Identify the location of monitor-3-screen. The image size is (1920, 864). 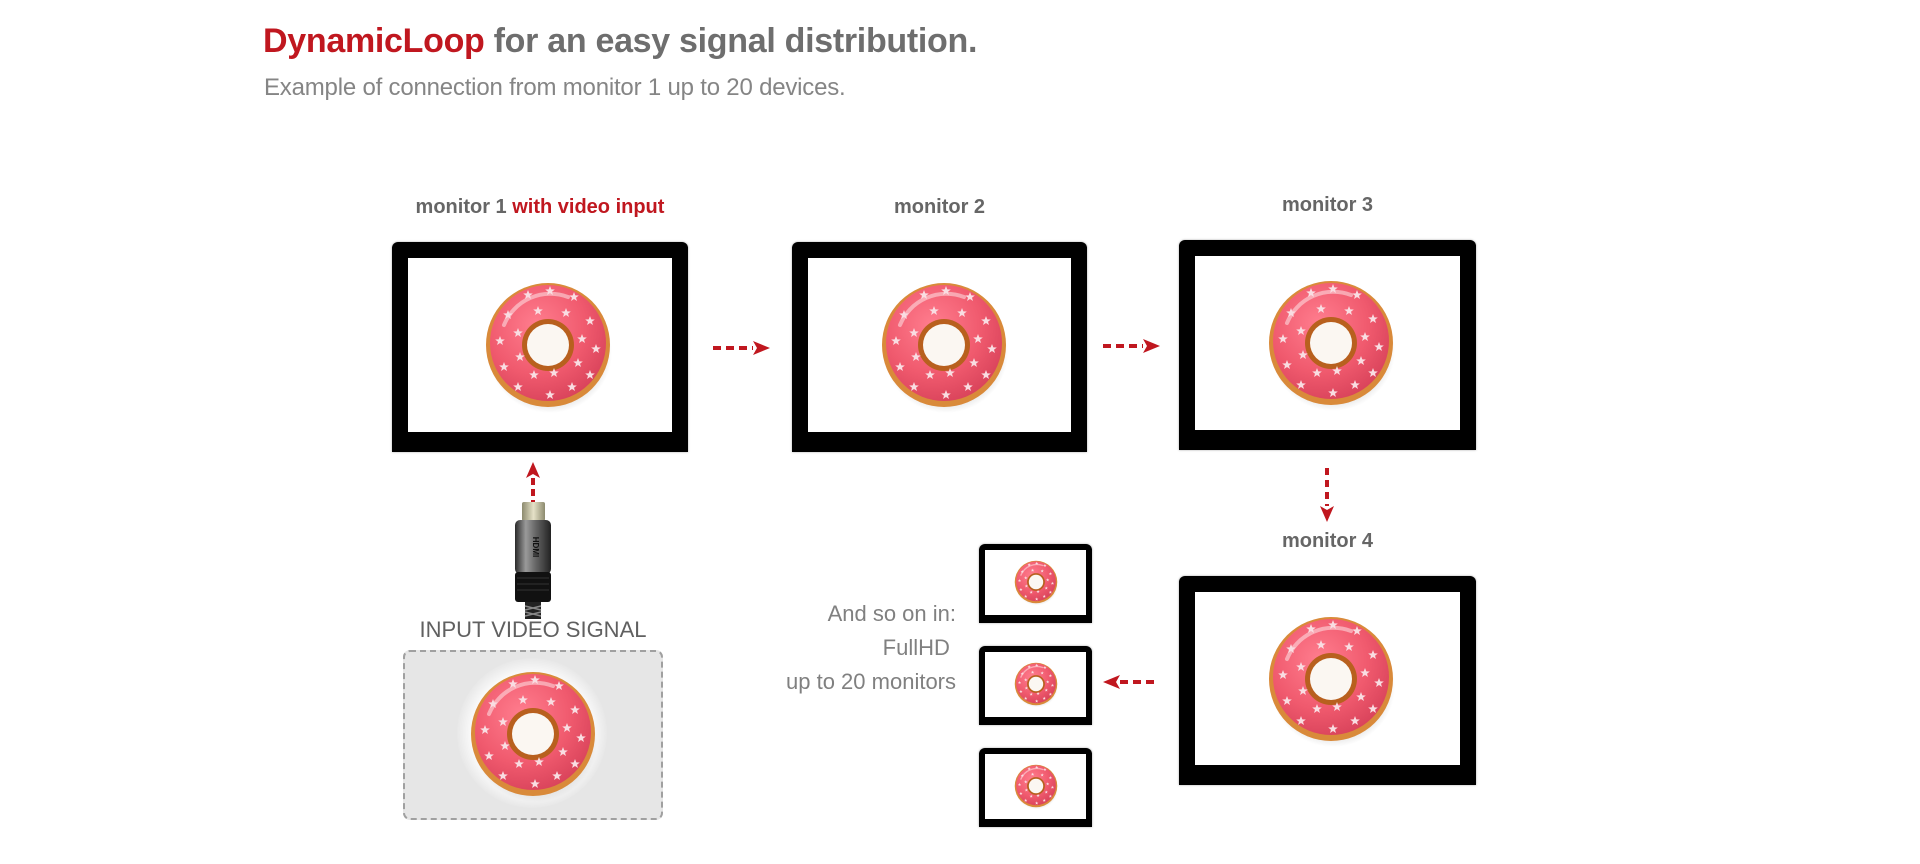
(1327, 343).